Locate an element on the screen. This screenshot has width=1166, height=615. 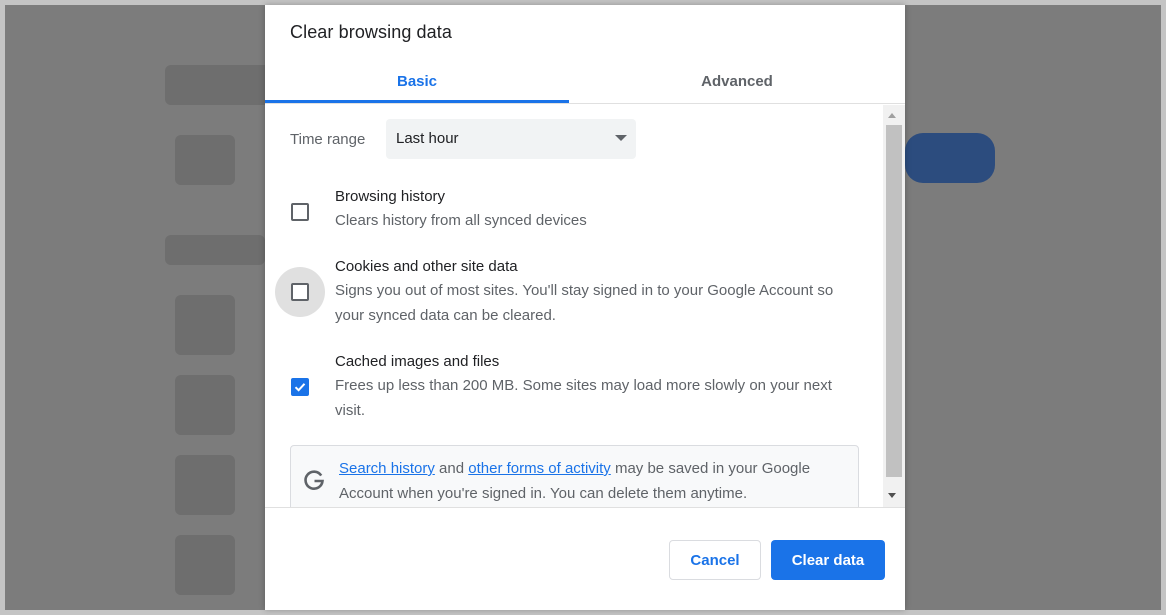
time-range-label: Time range is located at coordinates (328, 139).